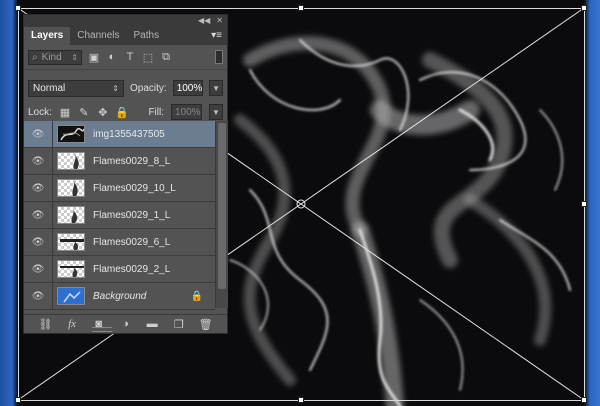  I want to click on layer-name: Flames0029_2_L, so click(132, 269).